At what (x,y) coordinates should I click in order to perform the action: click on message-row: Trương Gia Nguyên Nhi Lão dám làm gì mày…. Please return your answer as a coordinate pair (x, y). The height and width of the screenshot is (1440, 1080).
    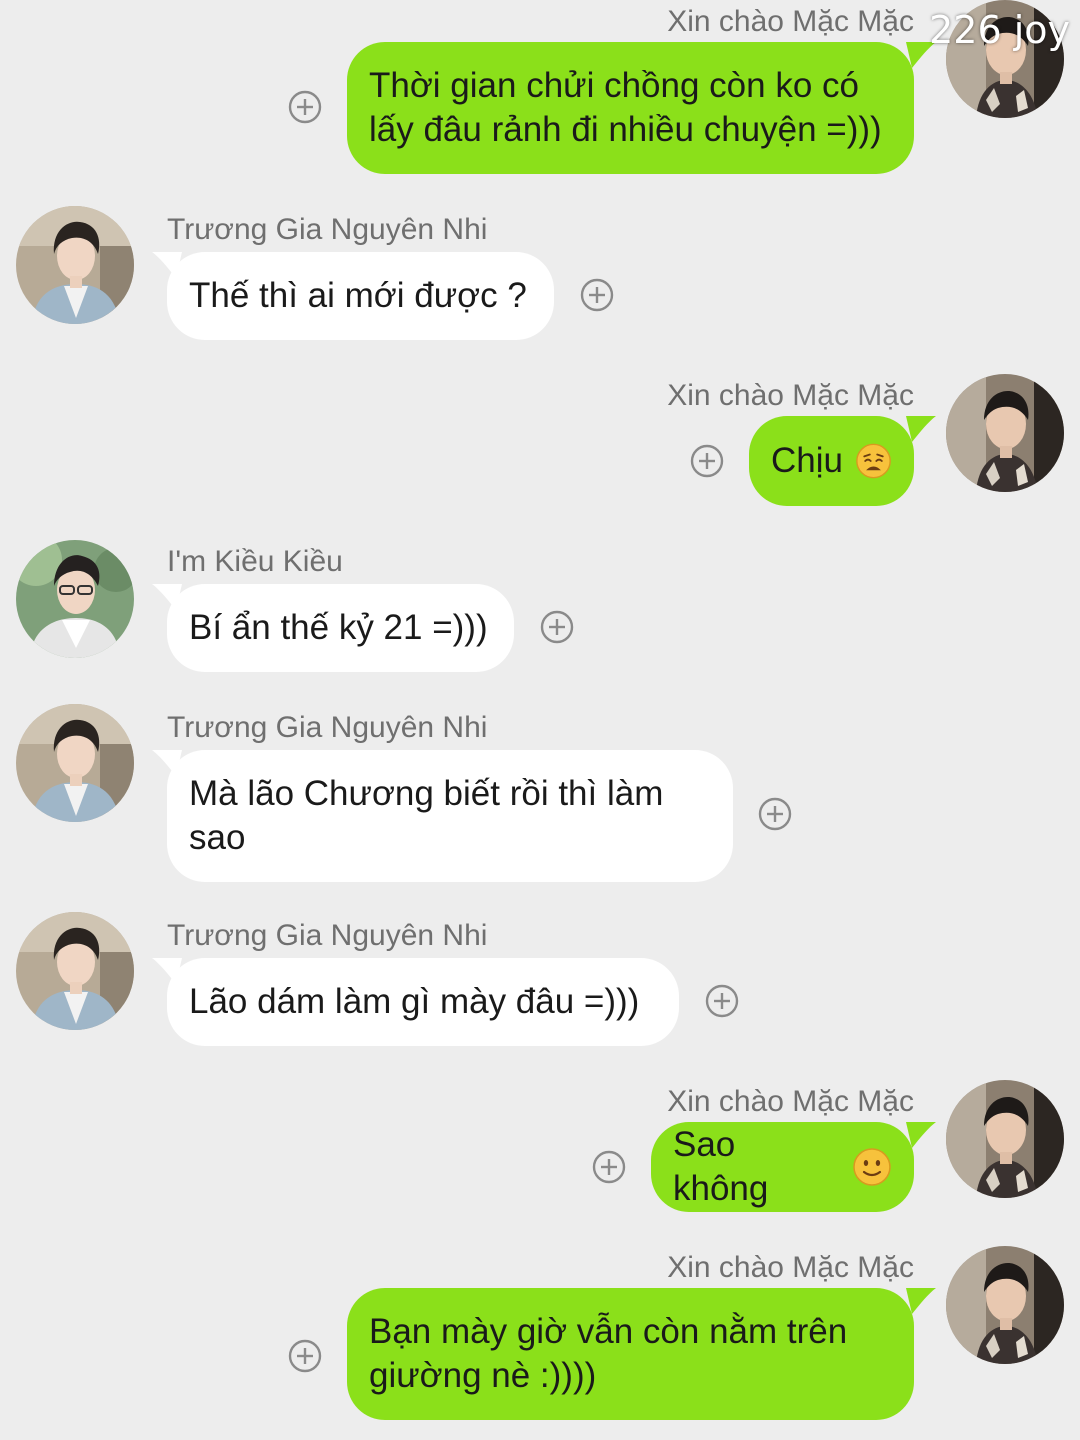
    Looking at the image, I should click on (540, 982).